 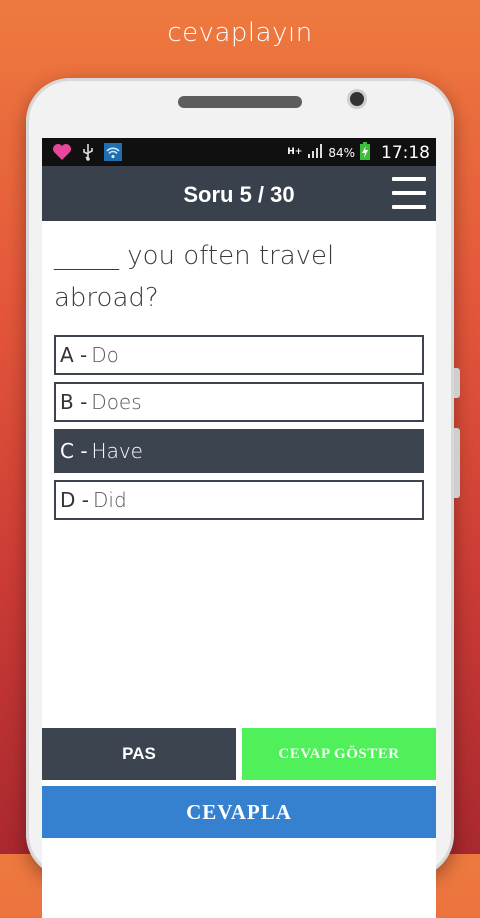 What do you see at coordinates (239, 402) in the screenshot?
I see `option-b: B - Does` at bounding box center [239, 402].